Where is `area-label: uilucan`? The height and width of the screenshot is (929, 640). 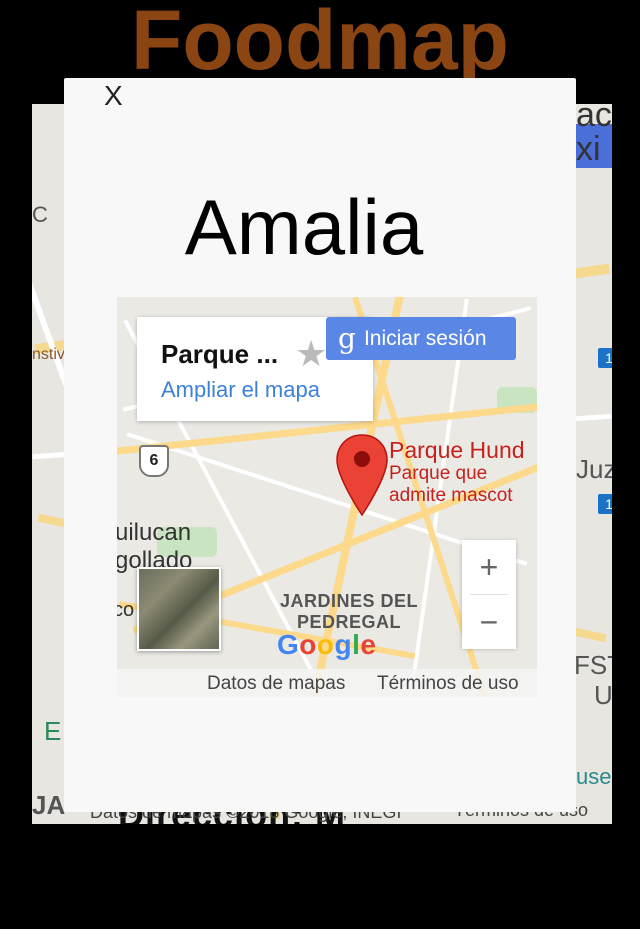 area-label: uilucan is located at coordinates (154, 532).